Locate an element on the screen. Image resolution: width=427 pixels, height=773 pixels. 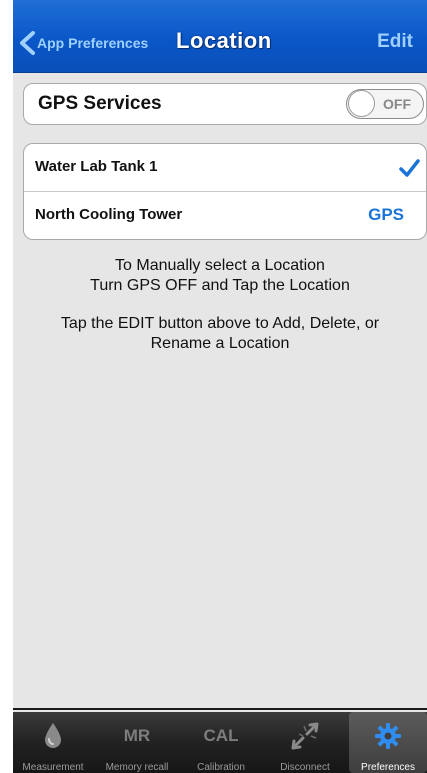
back-button-label: App Preferences is located at coordinates (93, 43).